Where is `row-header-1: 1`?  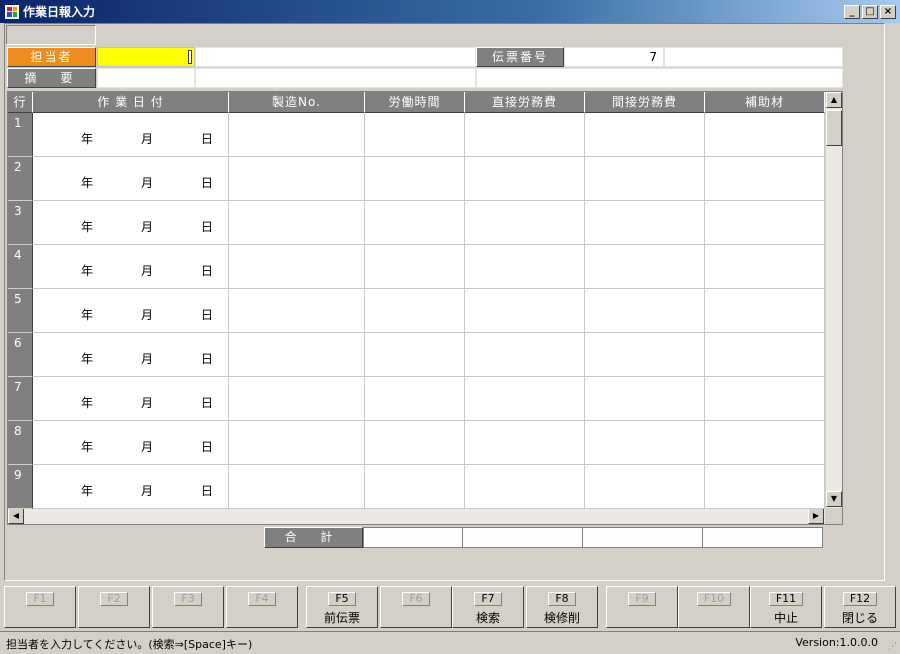 row-header-1: 1 is located at coordinates (20, 135).